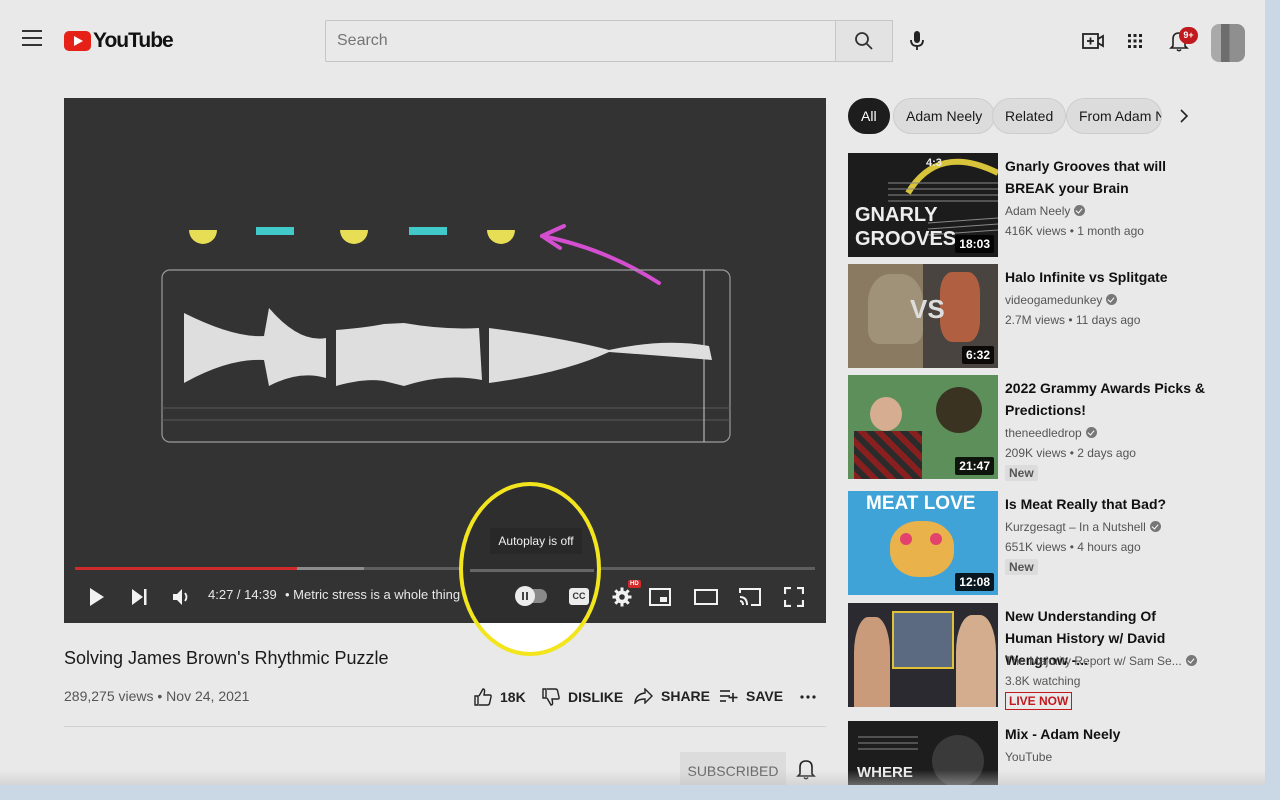 This screenshot has width=1280, height=800. What do you see at coordinates (923, 205) in the screenshot?
I see `video-thumbnail: 4:3 GNARLY GROOVES 18:03` at bounding box center [923, 205].